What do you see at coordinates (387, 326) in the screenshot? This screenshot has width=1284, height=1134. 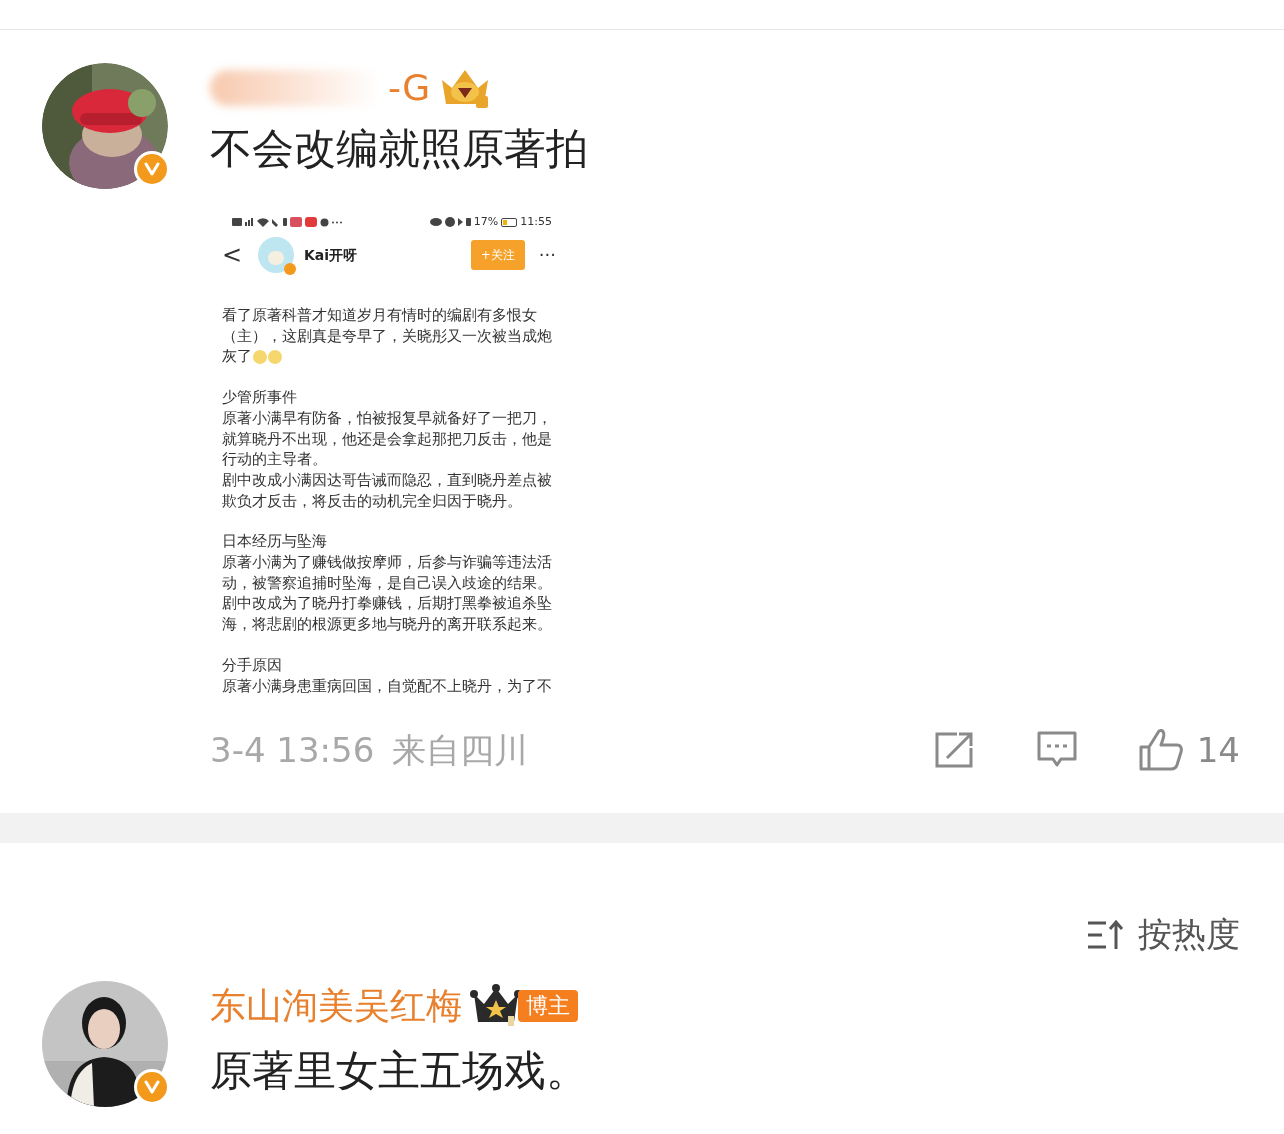 I see `body-text: 看了原著科普才知道岁月有情时的编剧有多恨女（主），这剧真是夸早了，关晓彤又一次被当成炮` at bounding box center [387, 326].